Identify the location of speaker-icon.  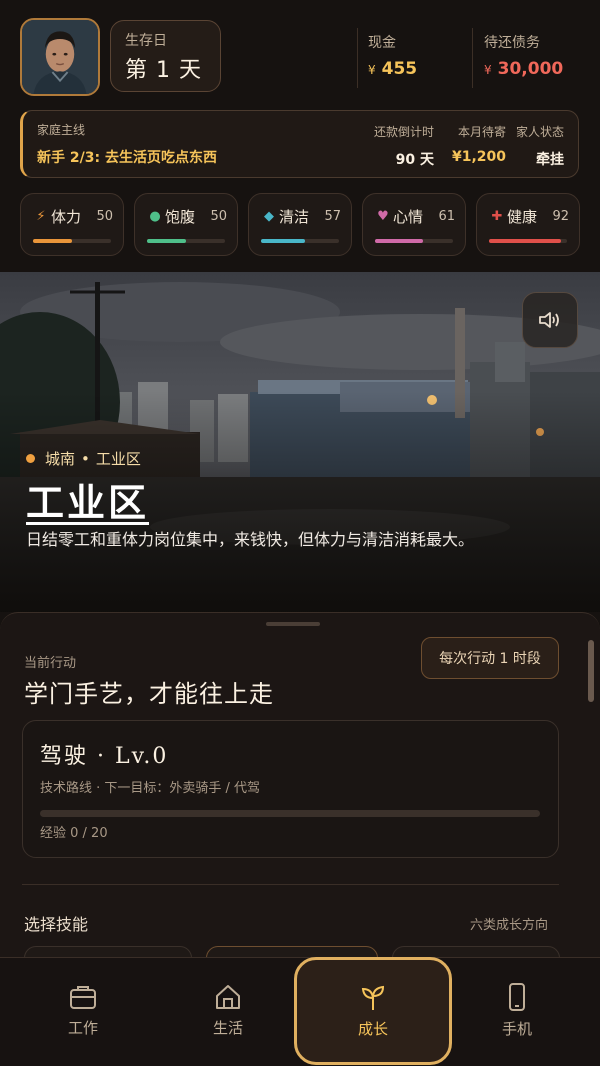
(549, 320).